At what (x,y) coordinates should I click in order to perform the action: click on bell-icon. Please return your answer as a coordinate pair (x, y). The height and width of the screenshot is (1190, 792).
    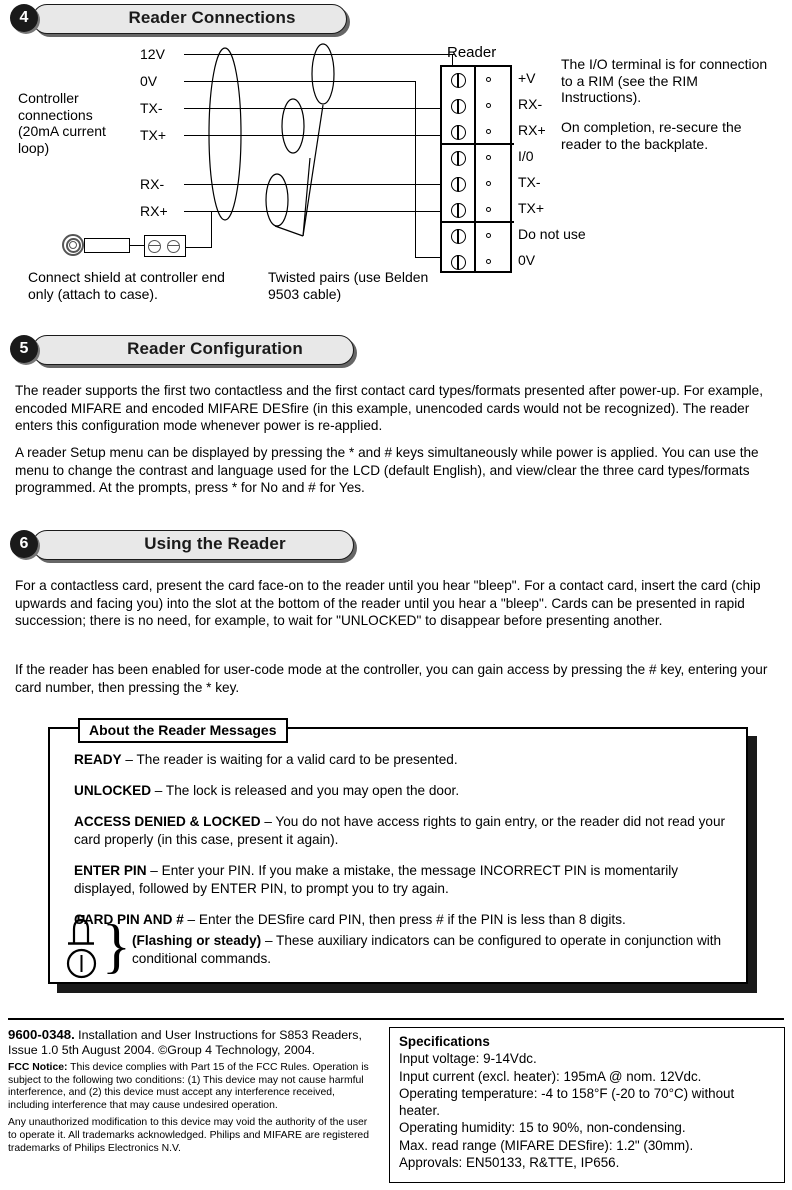
    Looking at the image, I should click on (81, 930).